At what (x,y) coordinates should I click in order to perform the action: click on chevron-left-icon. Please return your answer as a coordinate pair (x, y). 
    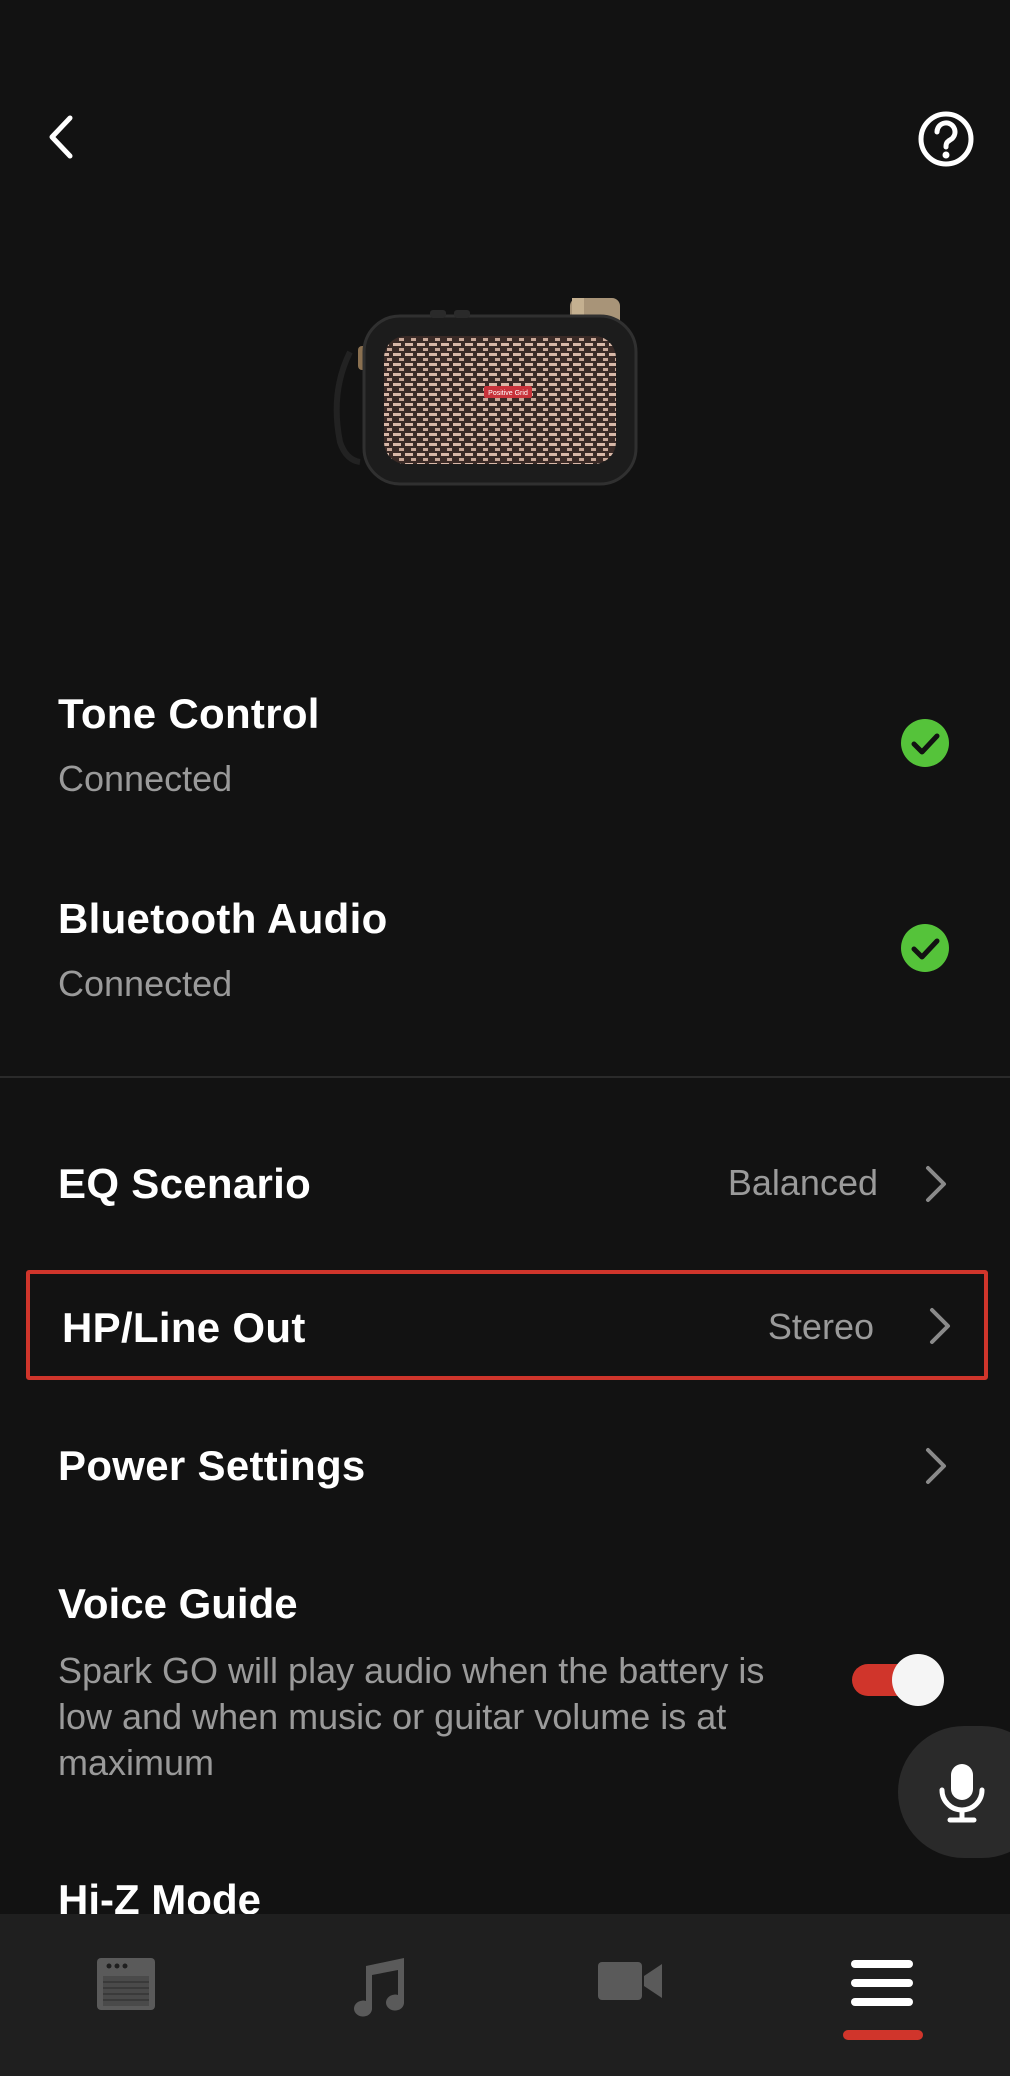
    Looking at the image, I should click on (61, 137).